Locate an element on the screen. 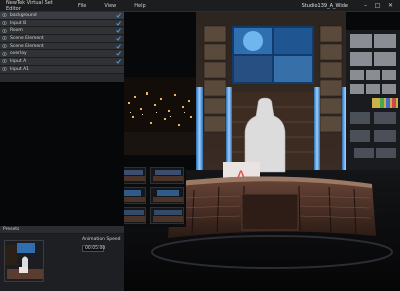 The height and width of the screenshot is (291, 400). camera-thumbnails is located at coordinates (155, 197).